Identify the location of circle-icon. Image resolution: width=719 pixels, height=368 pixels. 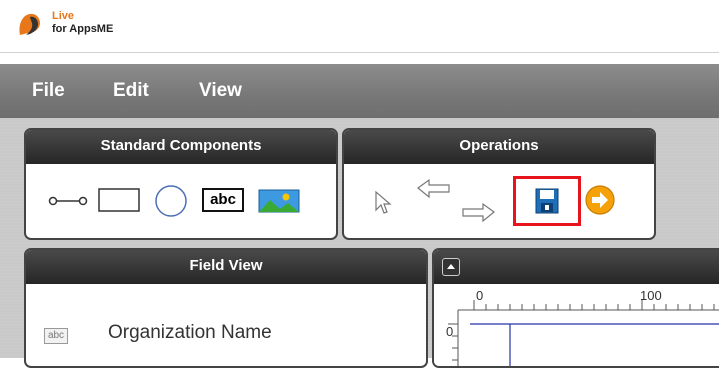
(171, 201).